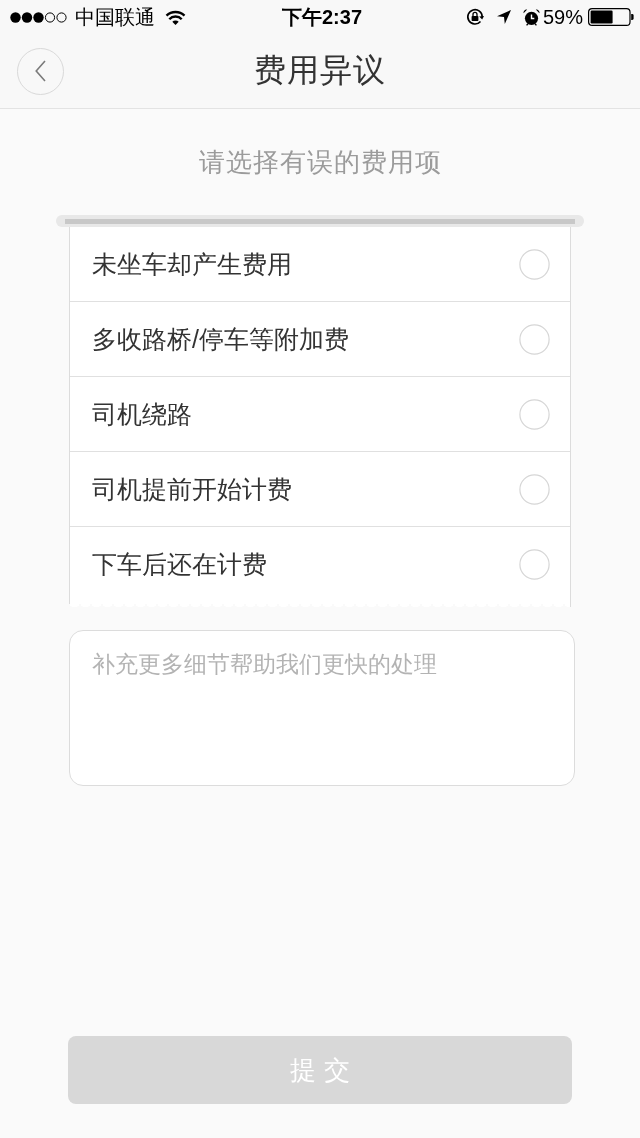 This screenshot has width=640, height=1138. I want to click on signal-strength-icon, so click(38, 17).